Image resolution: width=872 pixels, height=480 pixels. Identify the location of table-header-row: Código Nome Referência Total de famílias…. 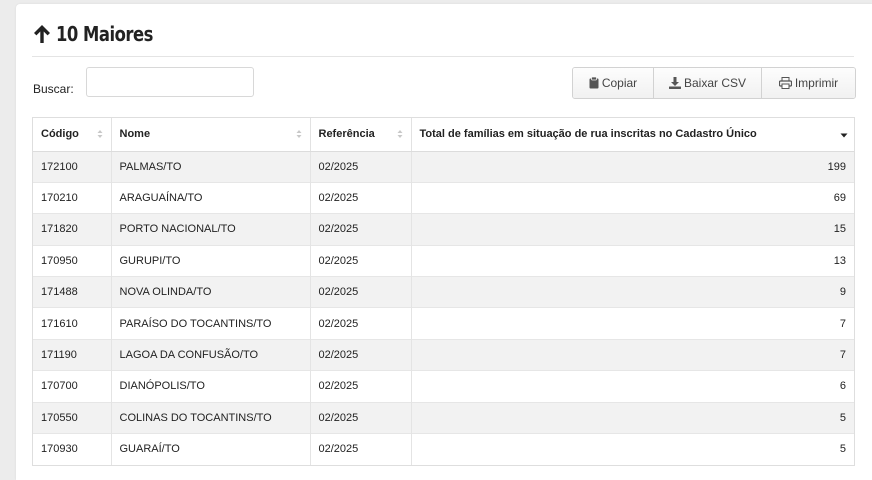
(443, 135).